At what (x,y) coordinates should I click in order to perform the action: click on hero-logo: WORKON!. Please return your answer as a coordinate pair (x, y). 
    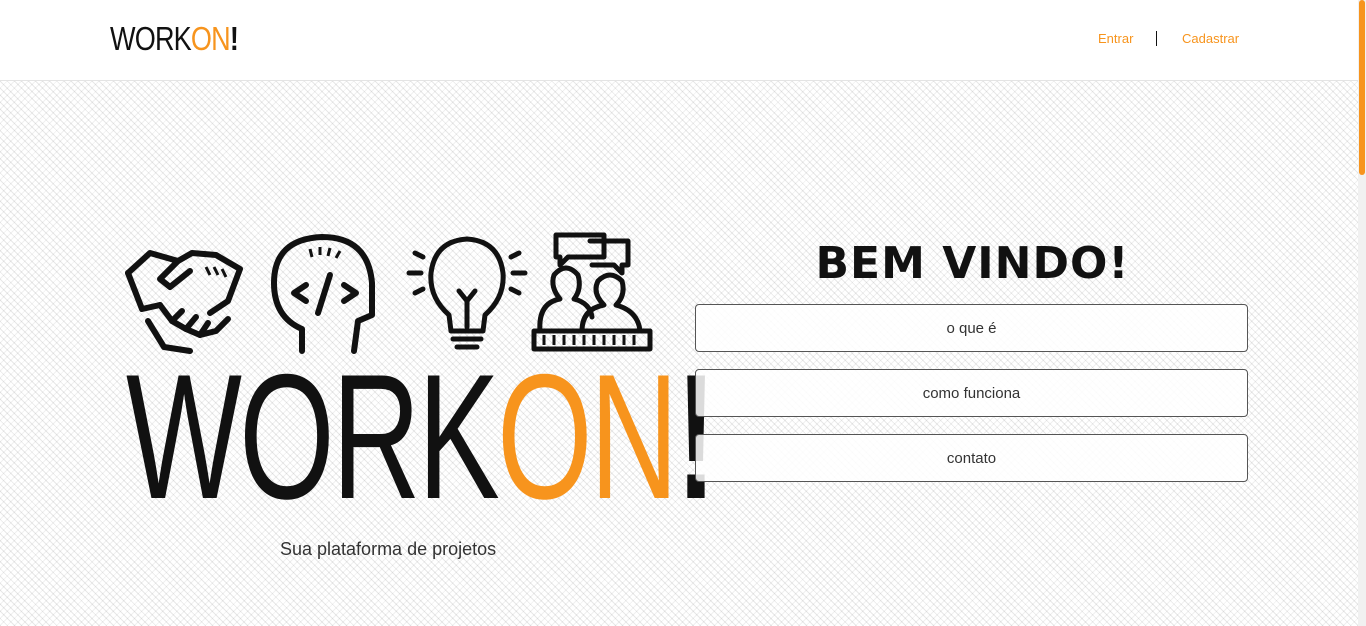
    Looking at the image, I should click on (421, 437).